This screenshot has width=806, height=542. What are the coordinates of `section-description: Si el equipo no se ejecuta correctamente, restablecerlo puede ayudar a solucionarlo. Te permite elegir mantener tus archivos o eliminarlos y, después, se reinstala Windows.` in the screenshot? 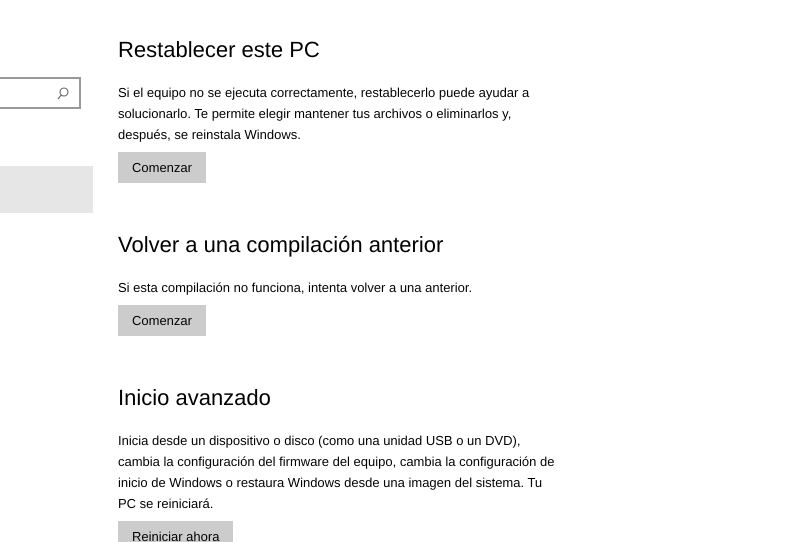 It's located at (324, 114).